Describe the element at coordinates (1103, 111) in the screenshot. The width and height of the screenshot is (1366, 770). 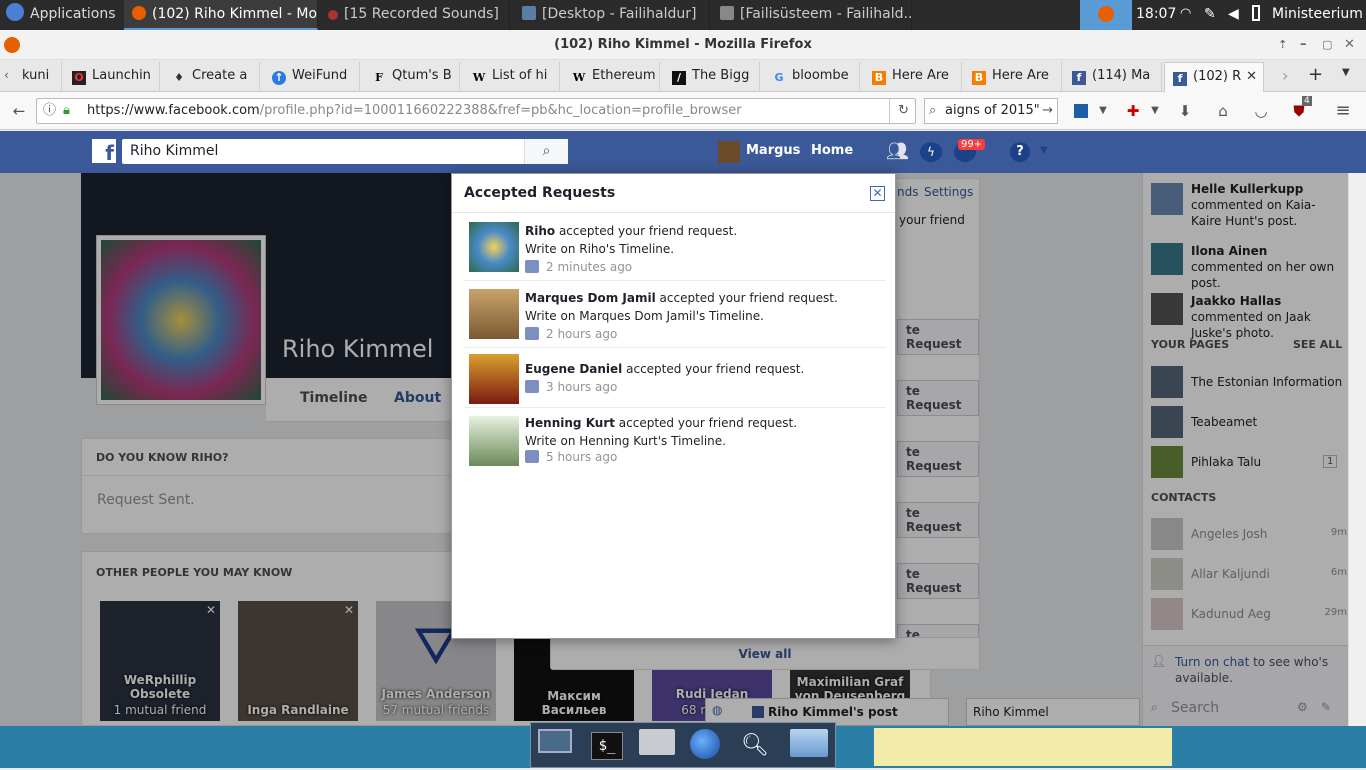
I see `save-dropdown-icon: ▼` at that location.